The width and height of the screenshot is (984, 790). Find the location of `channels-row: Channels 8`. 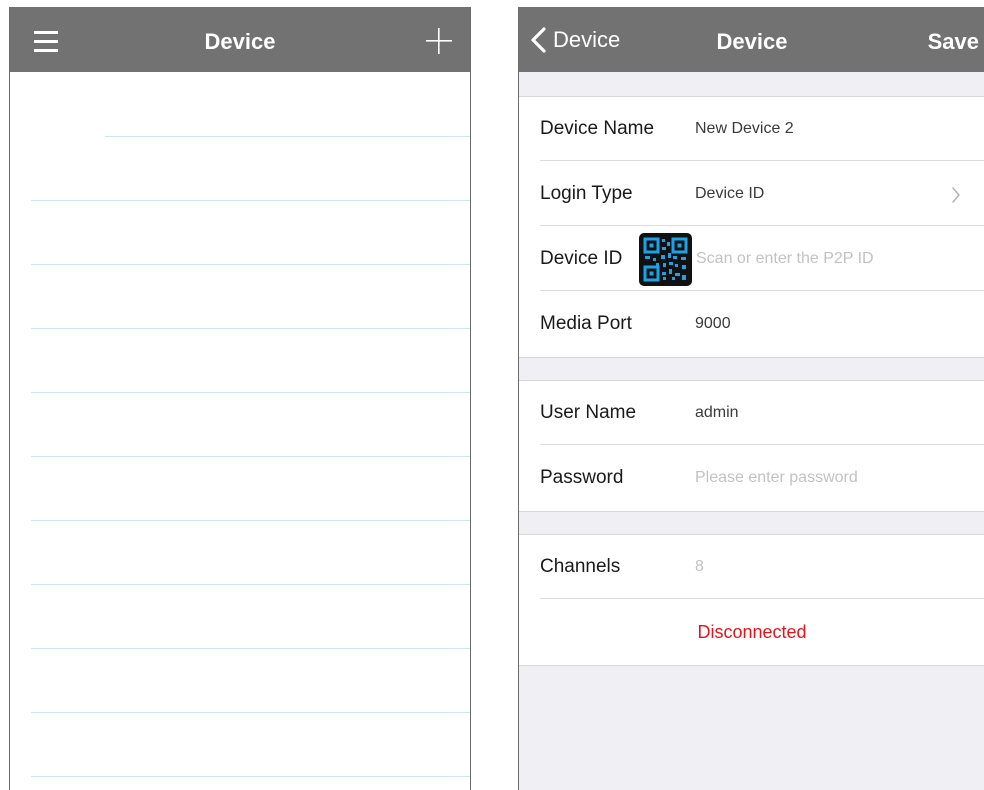

channels-row: Channels 8 is located at coordinates (751, 567).